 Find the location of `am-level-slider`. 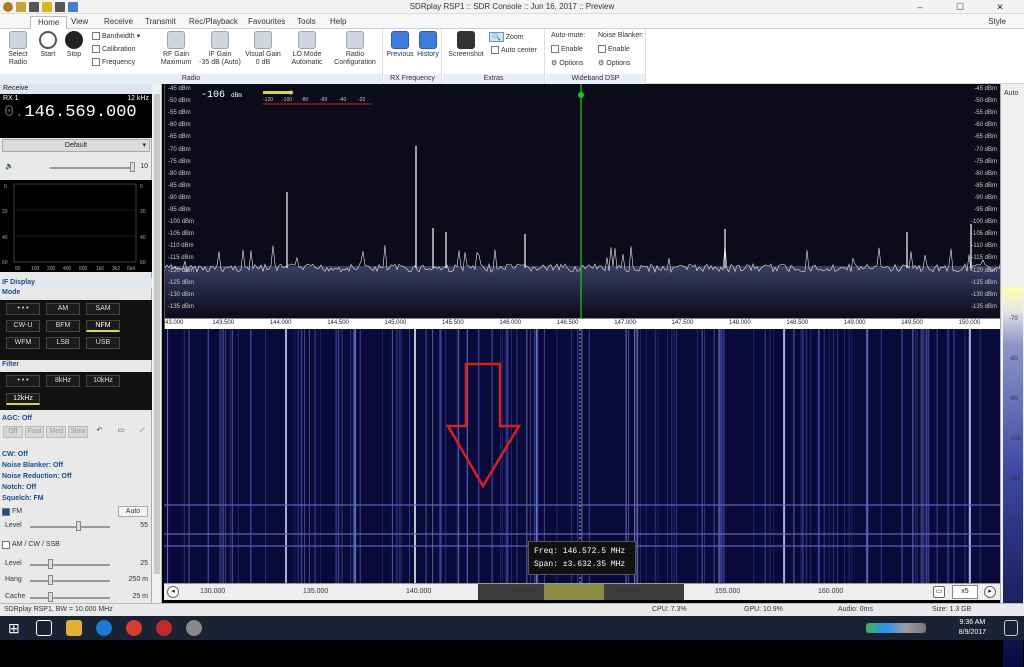

am-level-slider is located at coordinates (50, 564).